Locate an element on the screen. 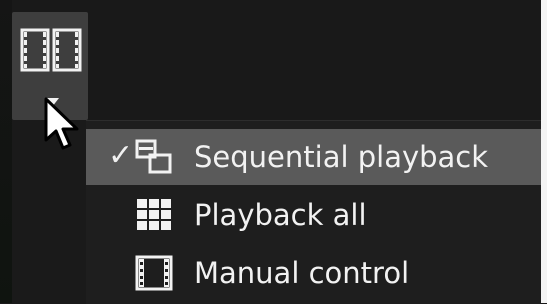  left-panel-edge is located at coordinates (6, 151).